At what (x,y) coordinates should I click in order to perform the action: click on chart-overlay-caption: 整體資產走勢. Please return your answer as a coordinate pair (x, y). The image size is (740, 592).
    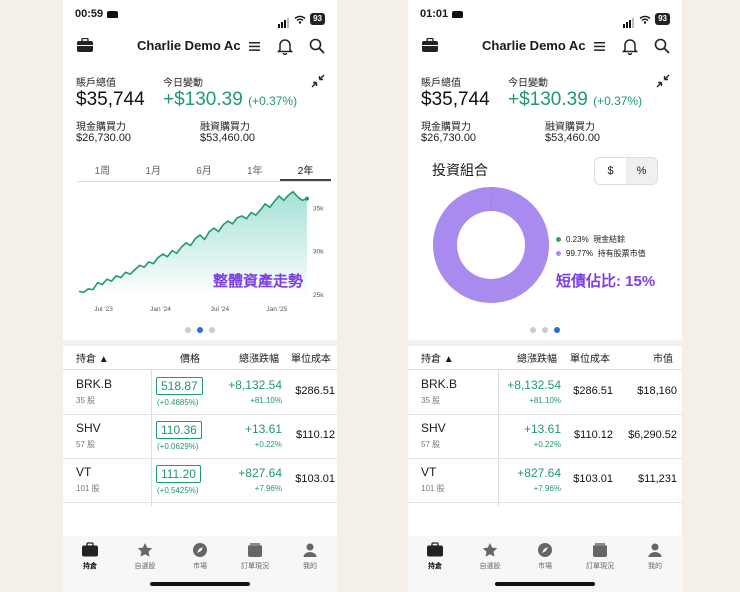
    Looking at the image, I should click on (258, 281).